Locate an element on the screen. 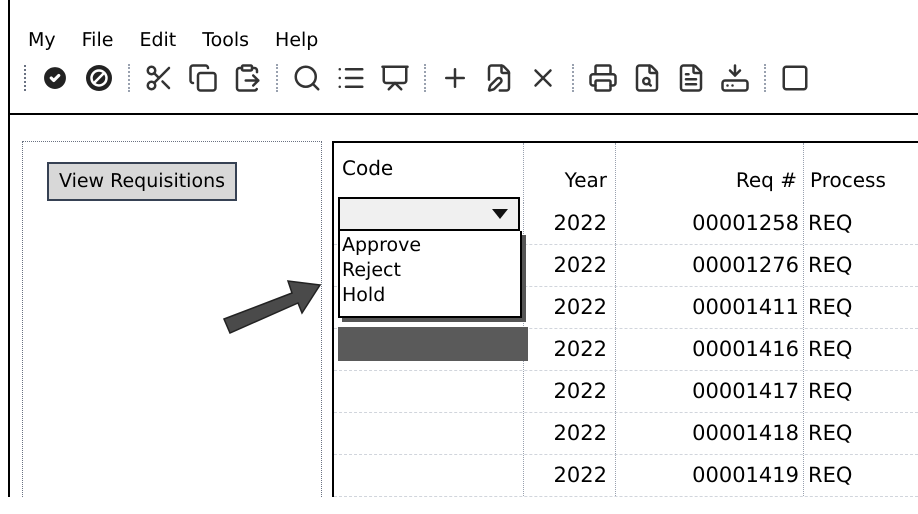 This screenshot has width=918, height=514. dropdown-option: Reject is located at coordinates (430, 270).